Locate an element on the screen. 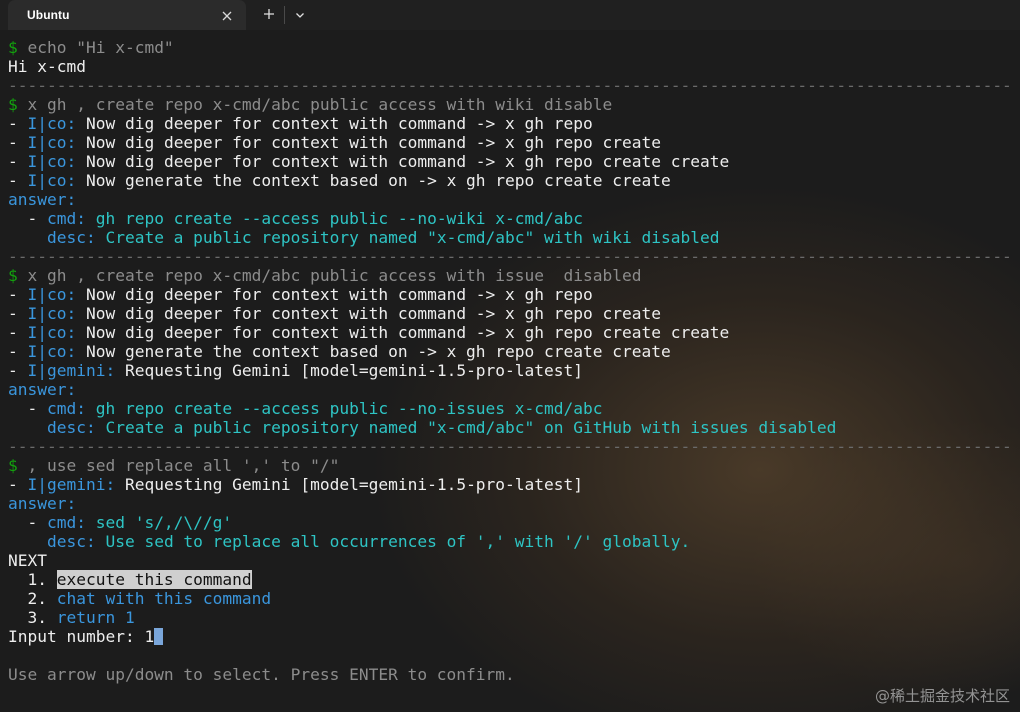 The height and width of the screenshot is (712, 1020). tab-bar-divider is located at coordinates (284, 15).